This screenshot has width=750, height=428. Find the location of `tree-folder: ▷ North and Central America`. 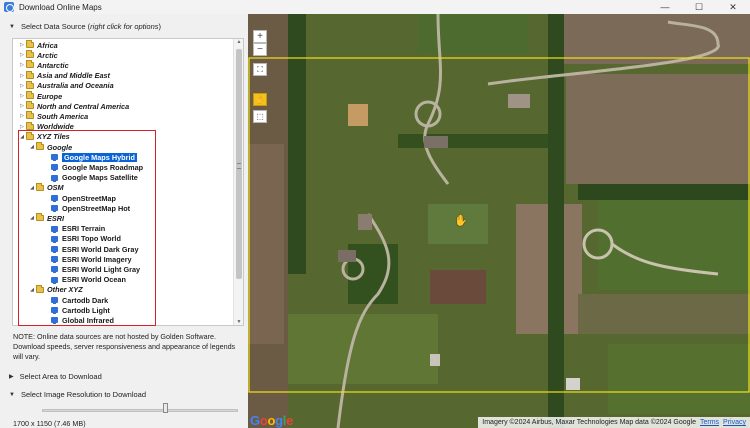

tree-folder: ▷ North and Central America is located at coordinates (73, 106).